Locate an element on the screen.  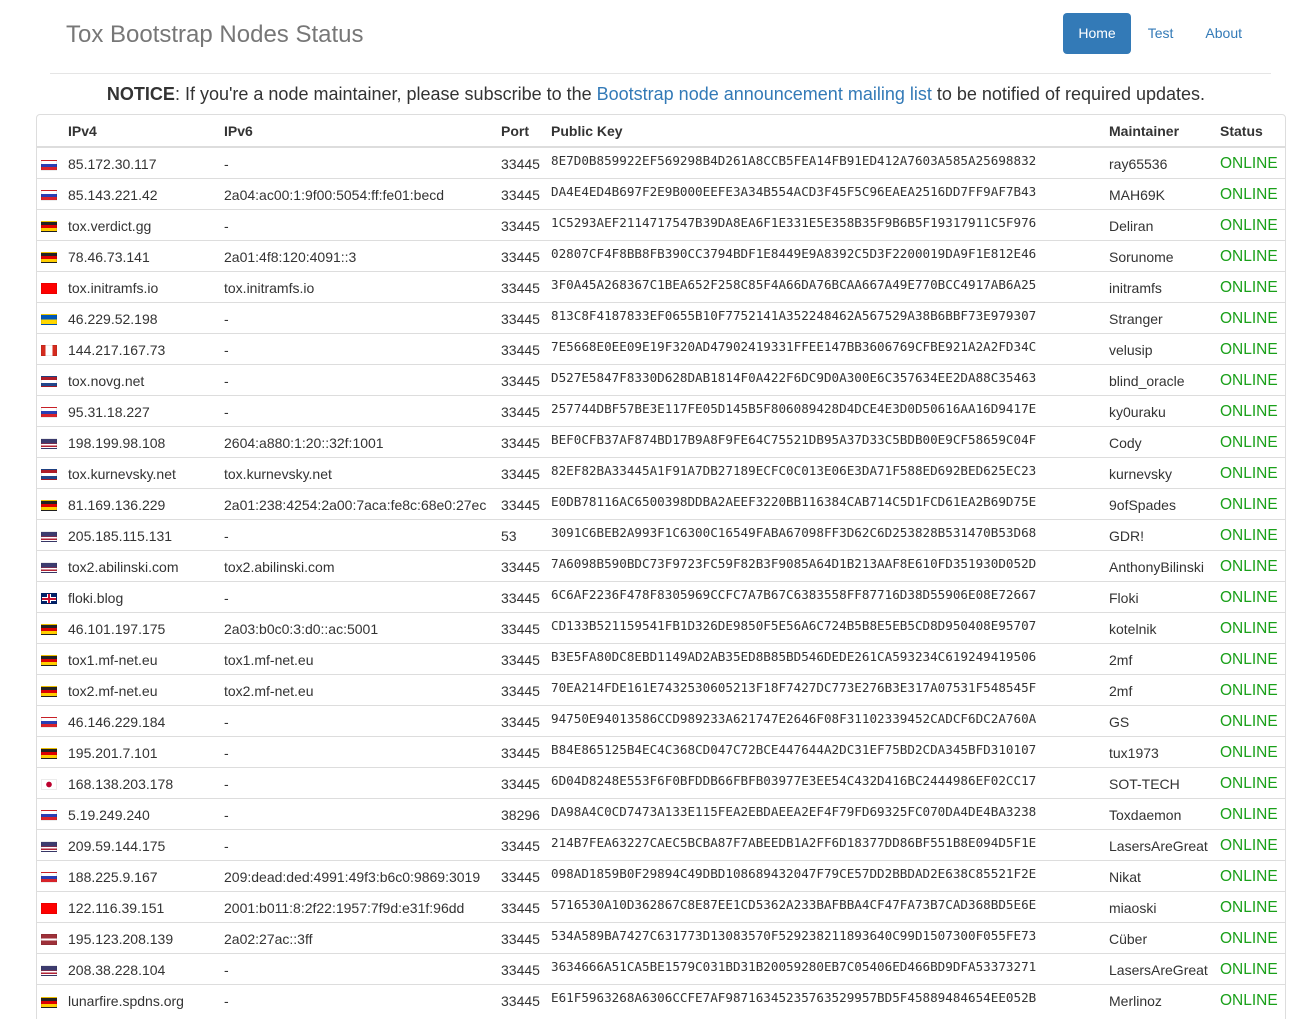
ipv4-cell: 46.146.229.184 is located at coordinates (146, 720).